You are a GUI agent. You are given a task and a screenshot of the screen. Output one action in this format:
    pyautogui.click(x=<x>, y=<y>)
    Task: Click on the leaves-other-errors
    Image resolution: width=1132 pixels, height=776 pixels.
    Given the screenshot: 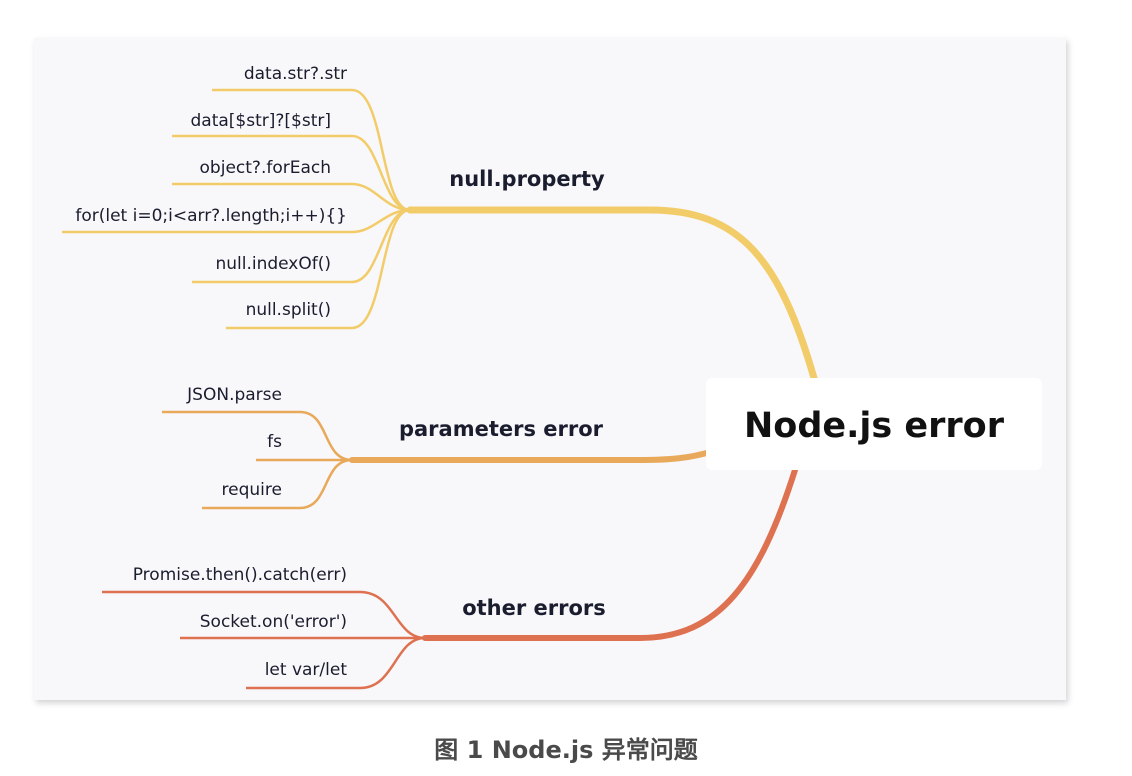 What is the action you would take?
    pyautogui.click(x=264, y=640)
    